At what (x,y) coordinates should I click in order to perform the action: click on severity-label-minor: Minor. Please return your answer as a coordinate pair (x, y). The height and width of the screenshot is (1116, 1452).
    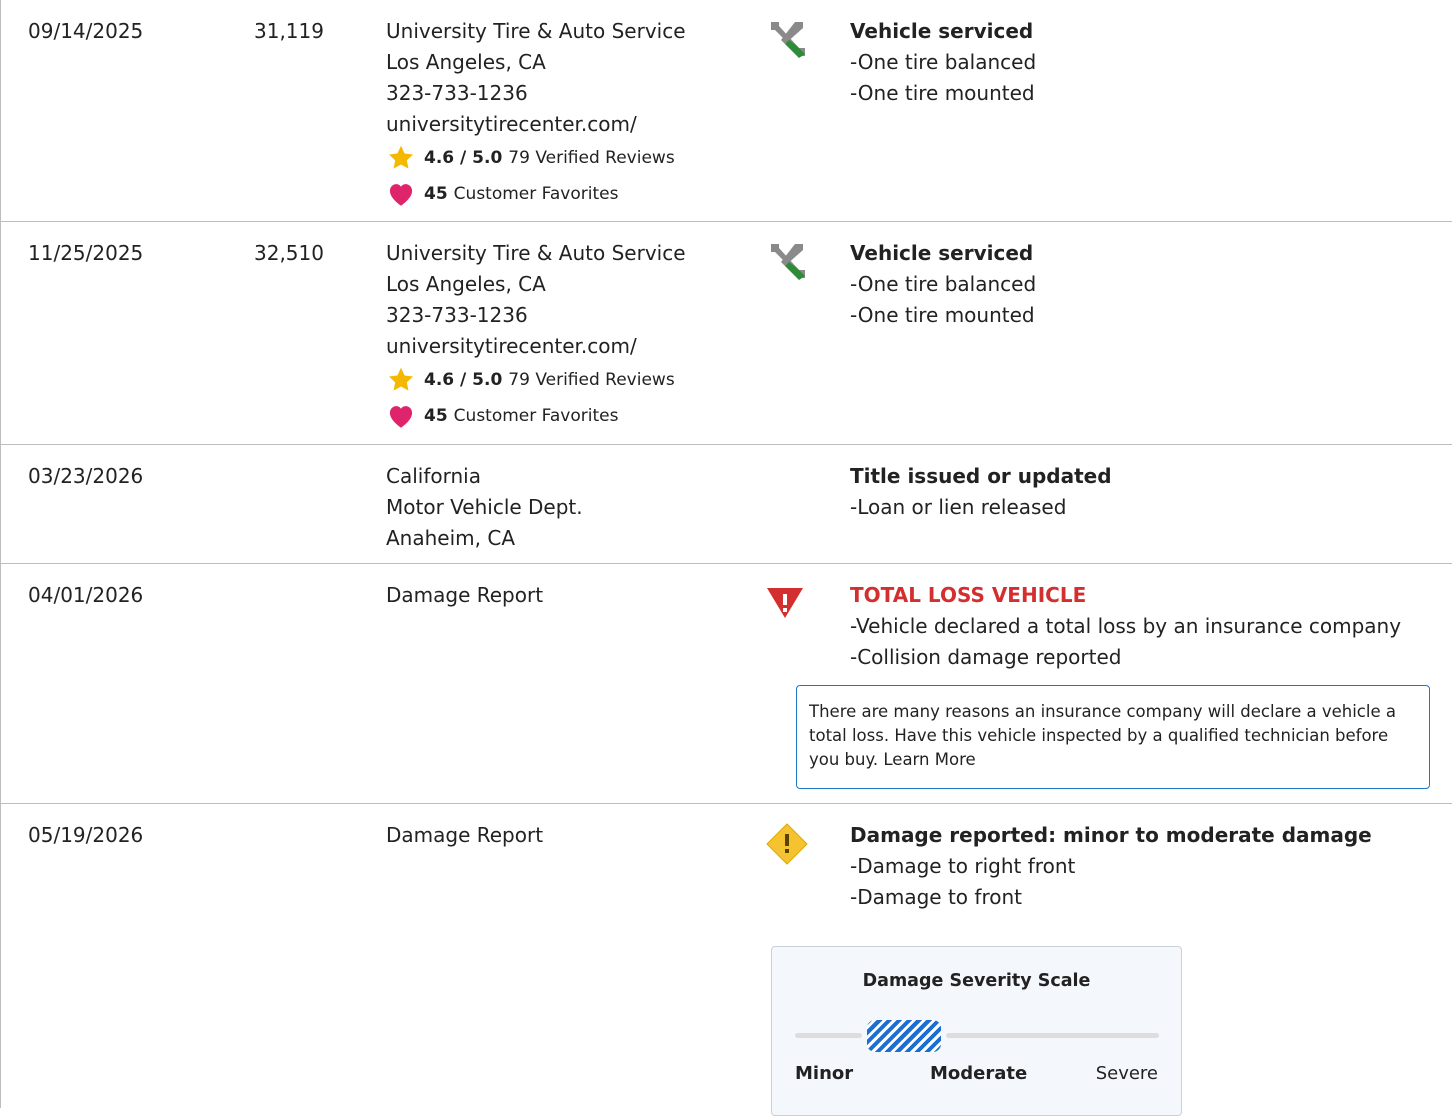
    Looking at the image, I should click on (824, 1073).